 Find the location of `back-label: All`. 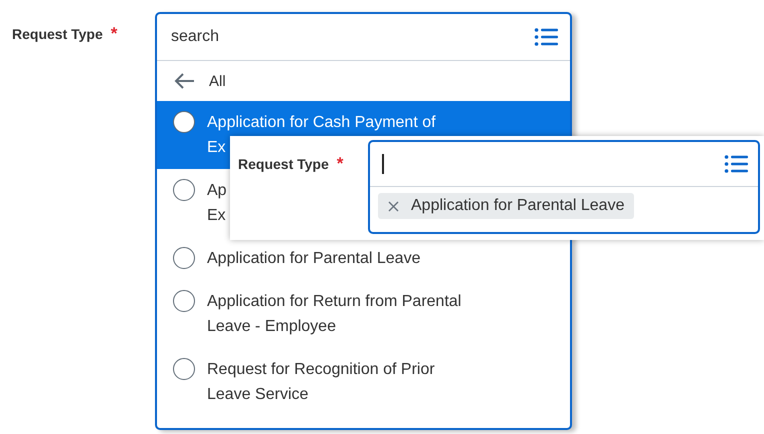

back-label: All is located at coordinates (217, 81).